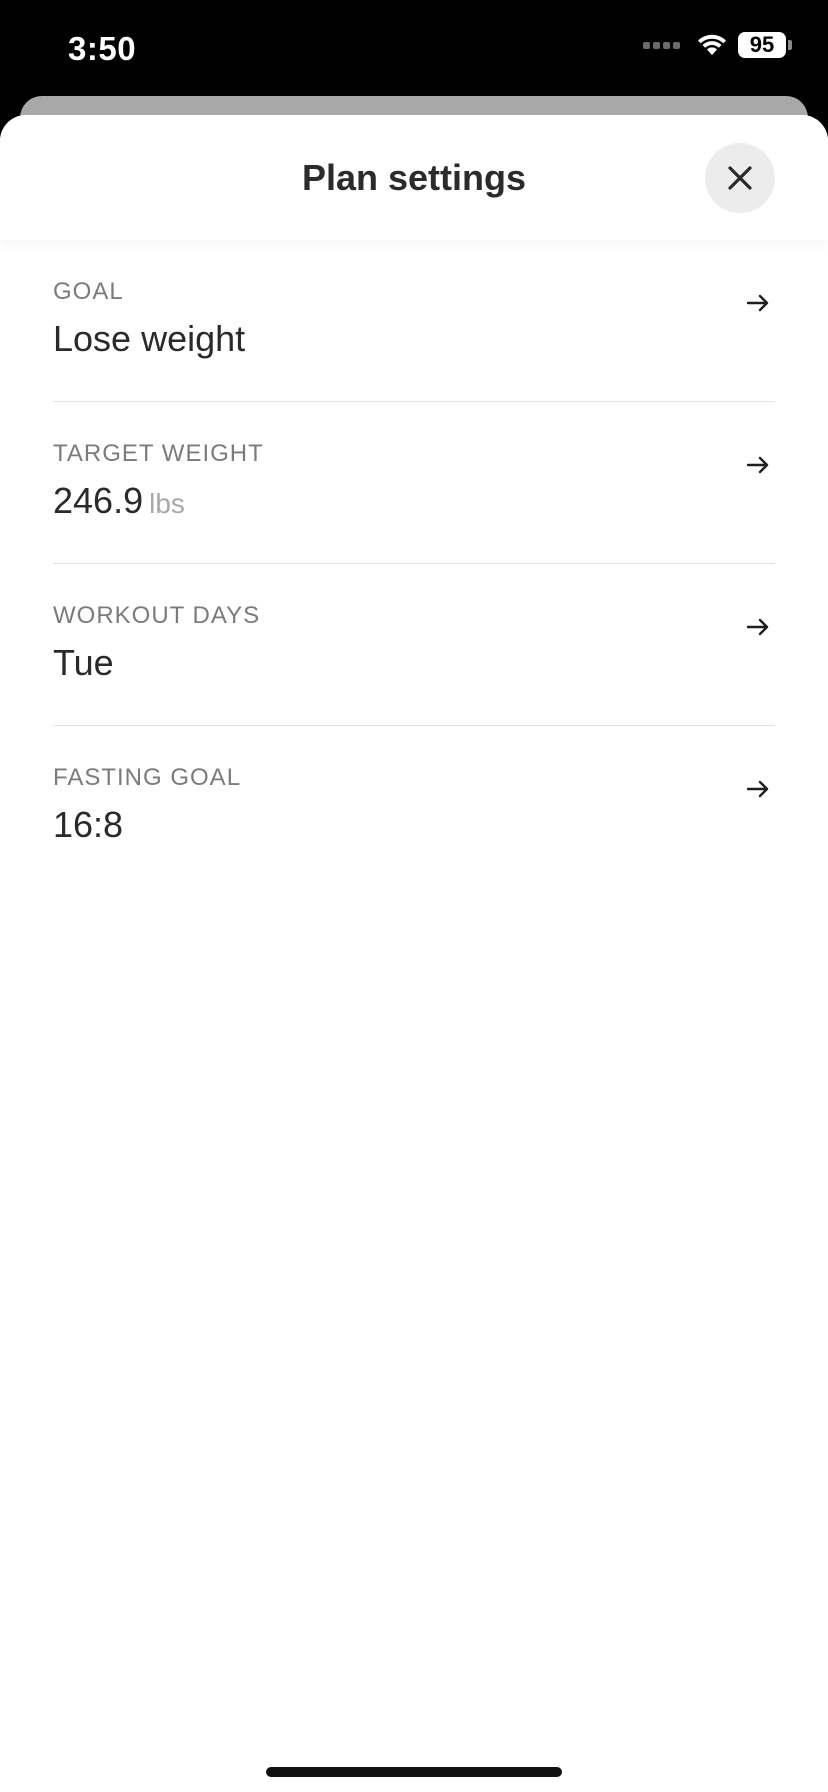 The height and width of the screenshot is (1792, 828). Describe the element at coordinates (414, 321) in the screenshot. I see `setting-row-goal: GOAL Lose weight` at that location.